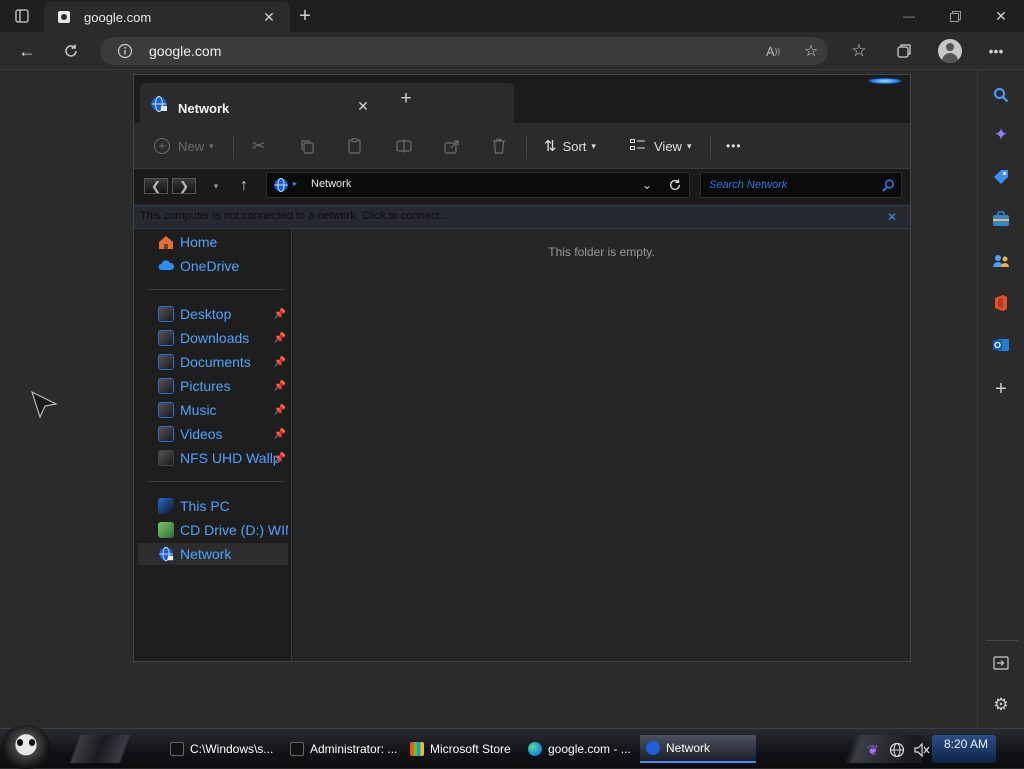 The image size is (1024, 769). I want to click on read-aloud-icon: A)), so click(773, 51).